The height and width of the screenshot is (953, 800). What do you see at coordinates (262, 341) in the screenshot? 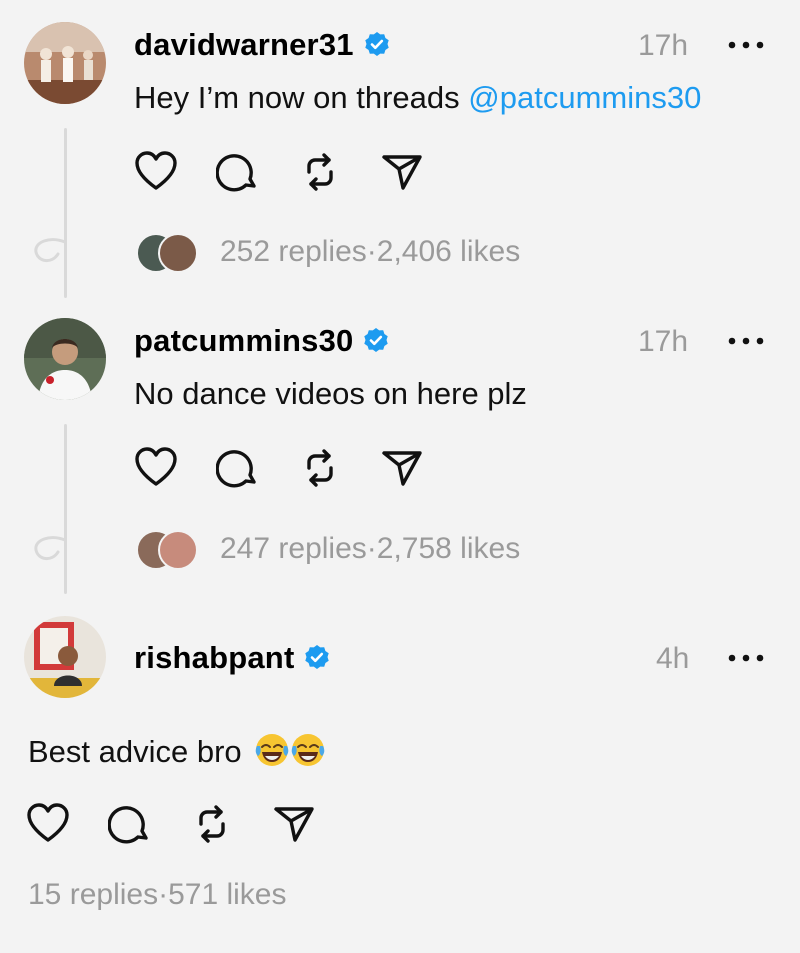
I see `username: patcummins30` at bounding box center [262, 341].